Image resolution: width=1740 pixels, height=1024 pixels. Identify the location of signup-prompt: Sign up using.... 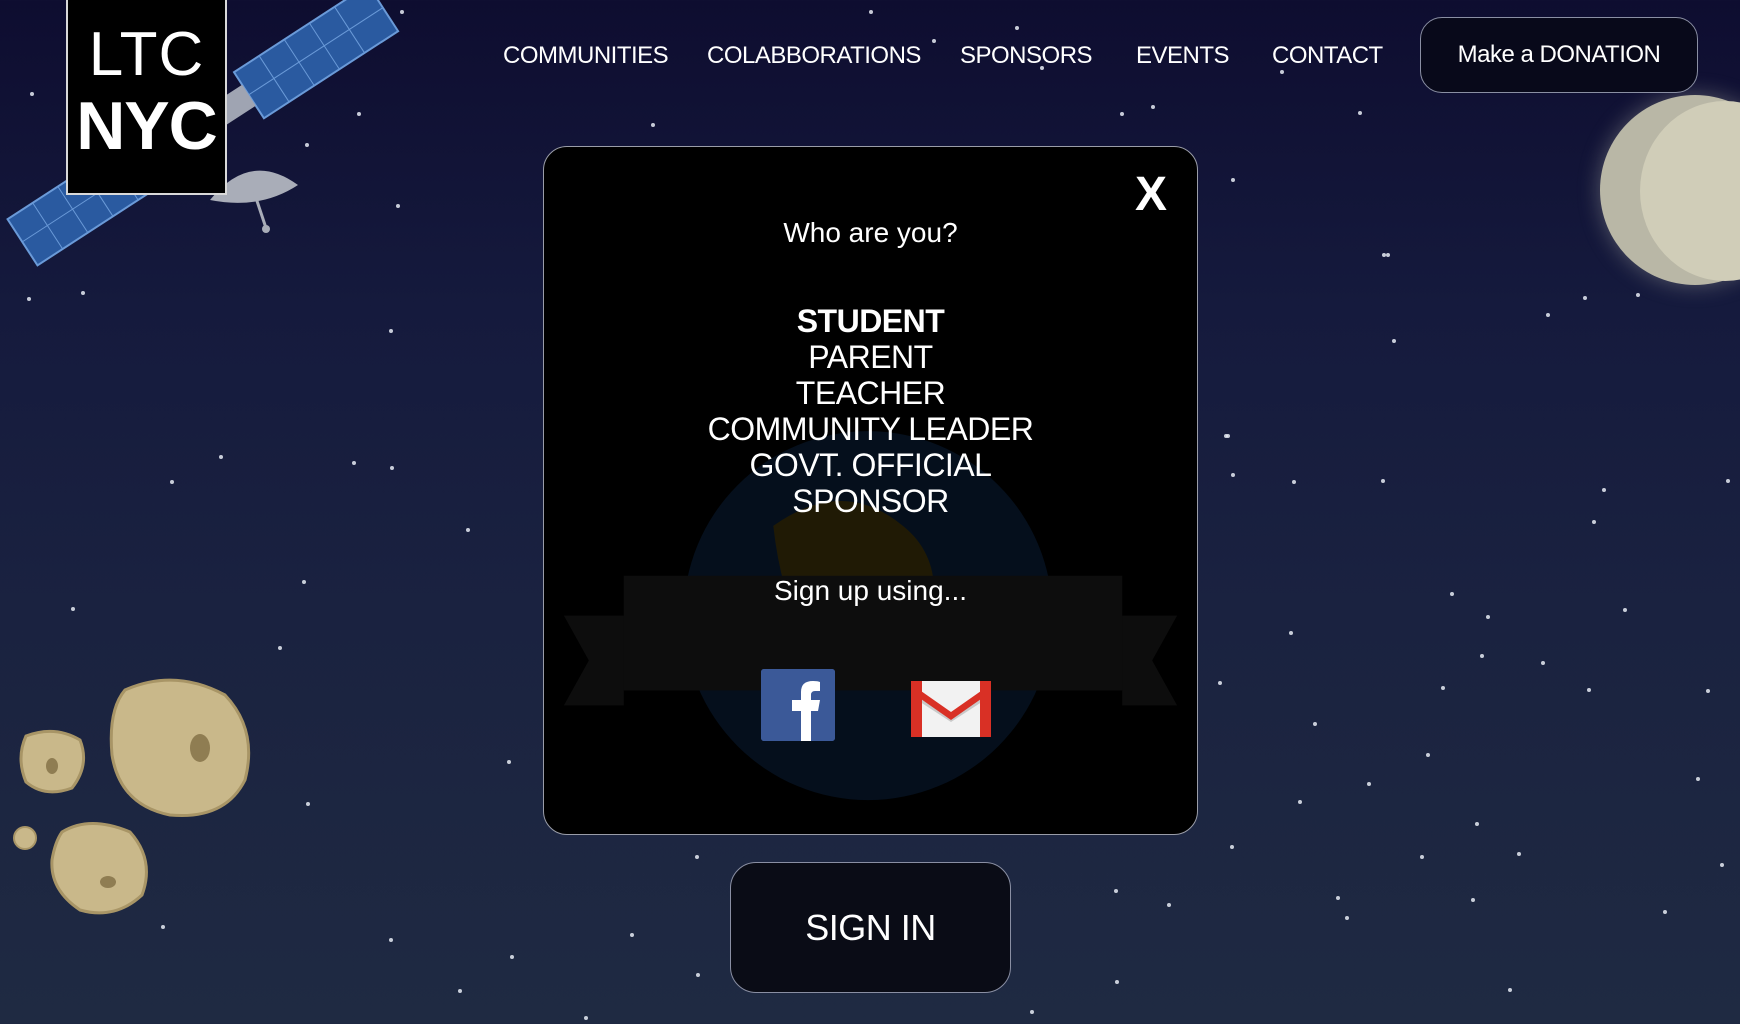
(870, 590).